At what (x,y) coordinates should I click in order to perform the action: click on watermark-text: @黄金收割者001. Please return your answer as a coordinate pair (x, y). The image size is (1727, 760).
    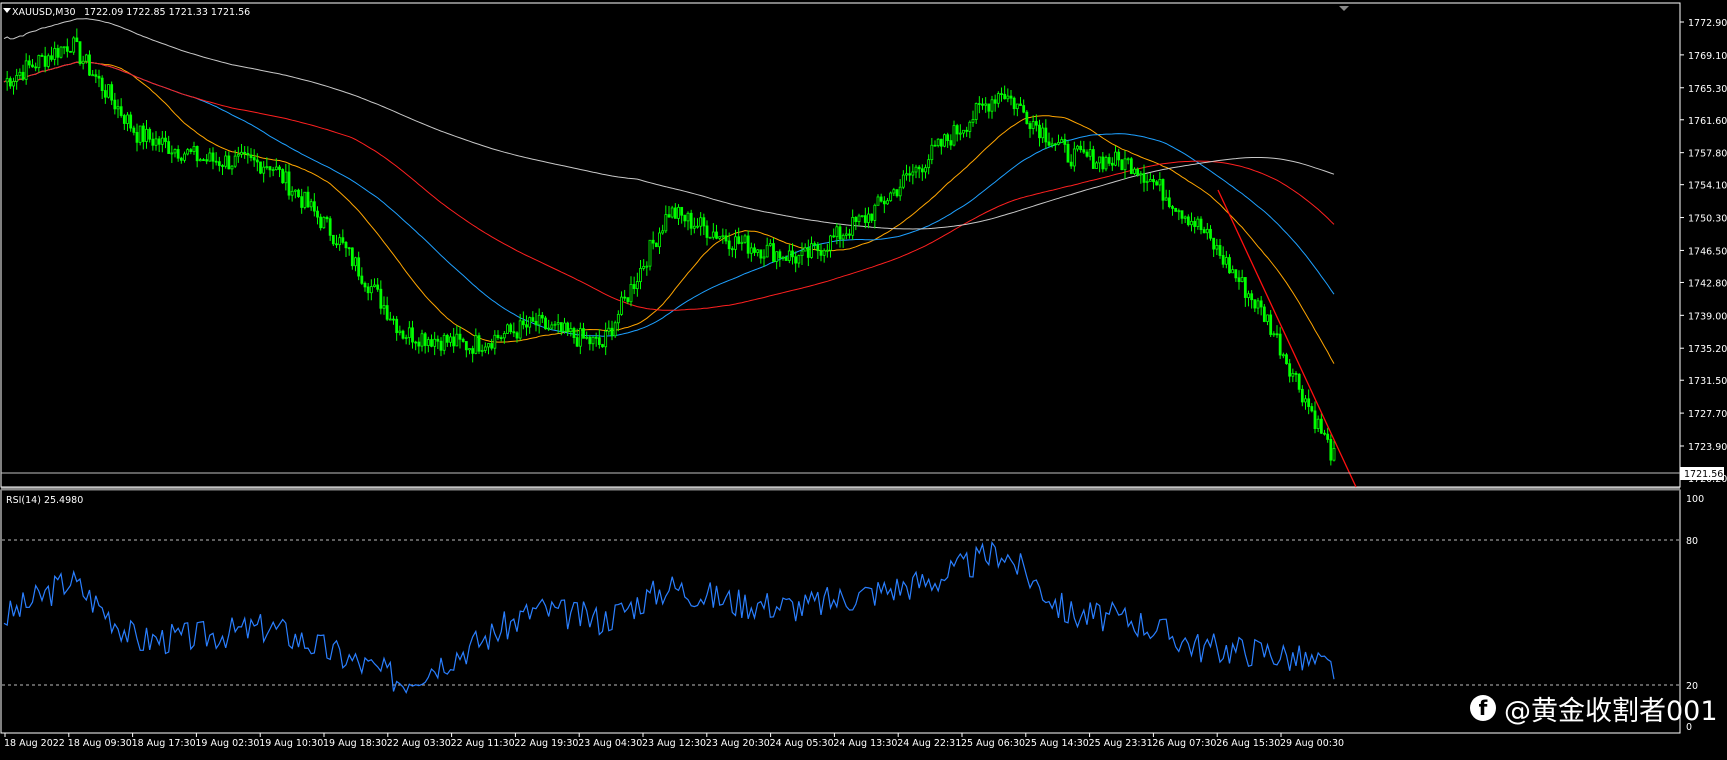
    Looking at the image, I should click on (1611, 711).